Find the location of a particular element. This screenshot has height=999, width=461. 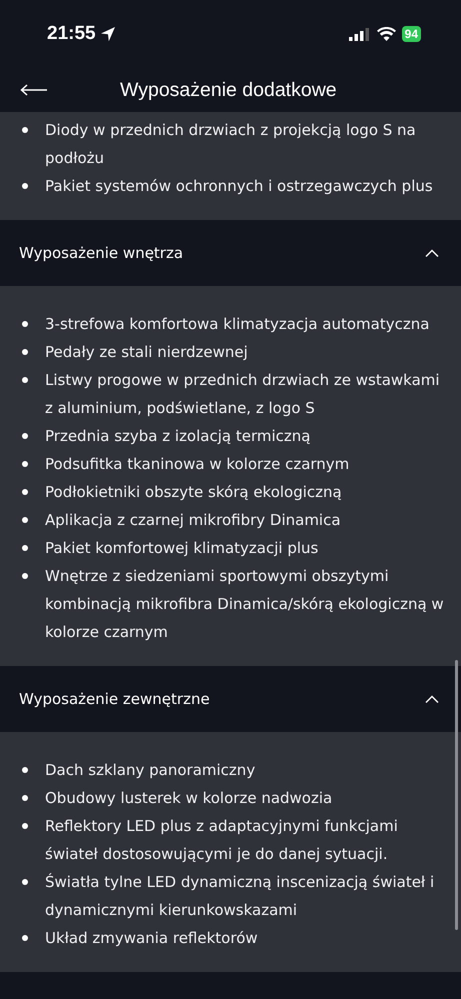

list-item-text: Układ zmywania reflektorów is located at coordinates (152, 938).